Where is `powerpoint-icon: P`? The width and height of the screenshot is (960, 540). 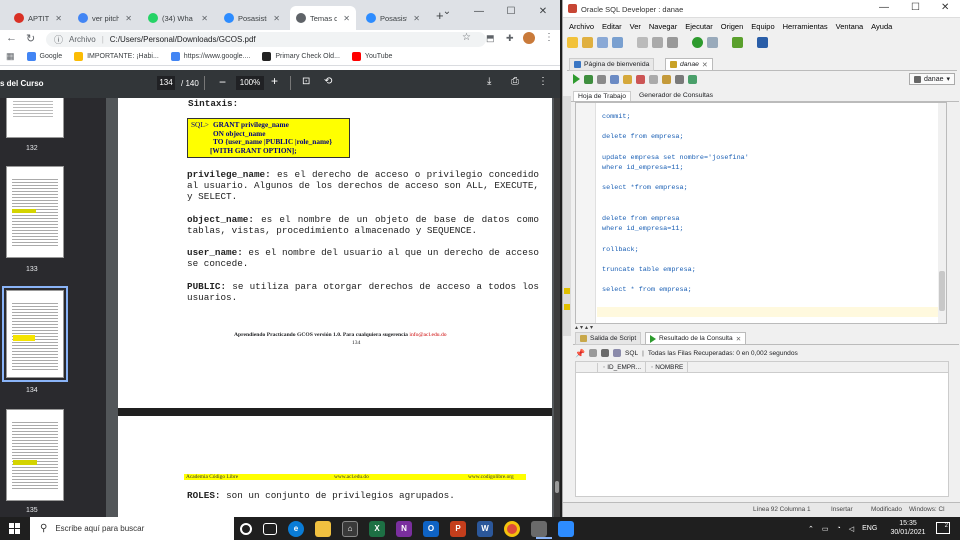
powerpoint-icon: P is located at coordinates (458, 528).